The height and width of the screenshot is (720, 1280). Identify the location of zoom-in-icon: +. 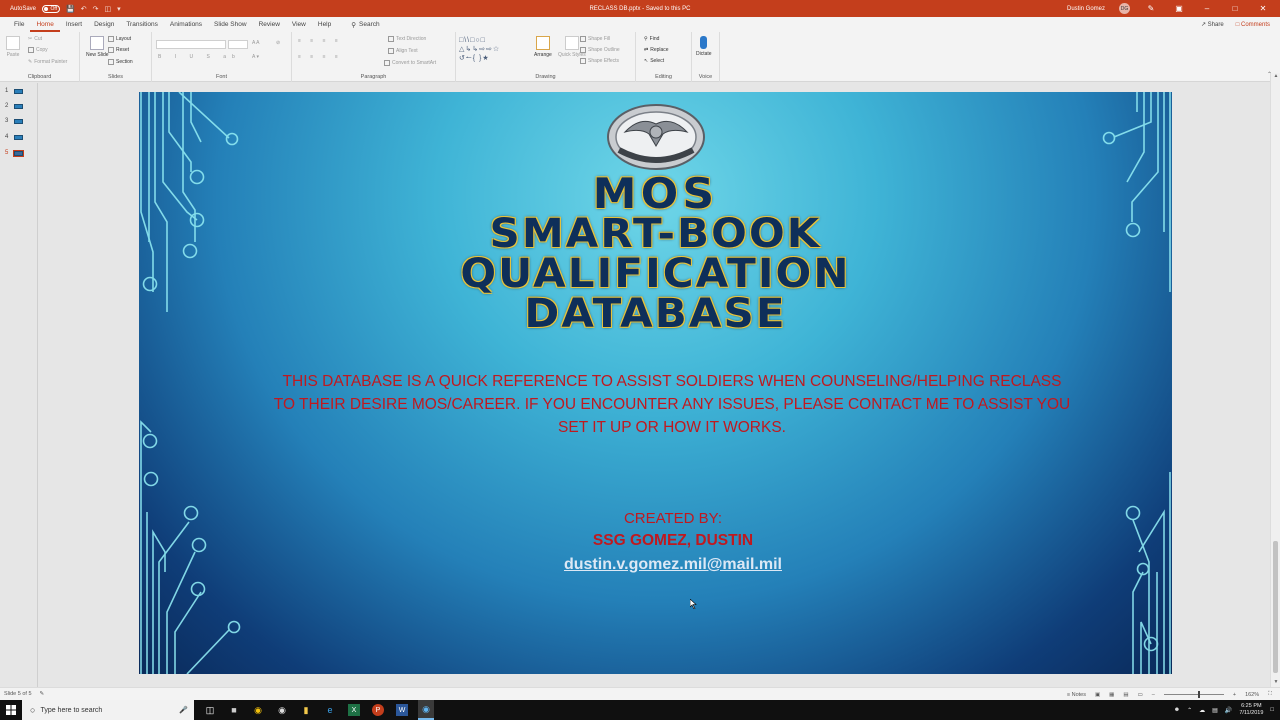
(1234, 695).